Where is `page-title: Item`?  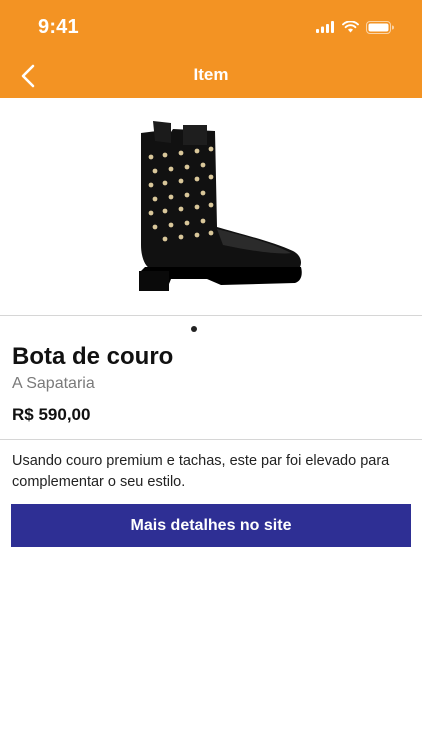 page-title: Item is located at coordinates (211, 74).